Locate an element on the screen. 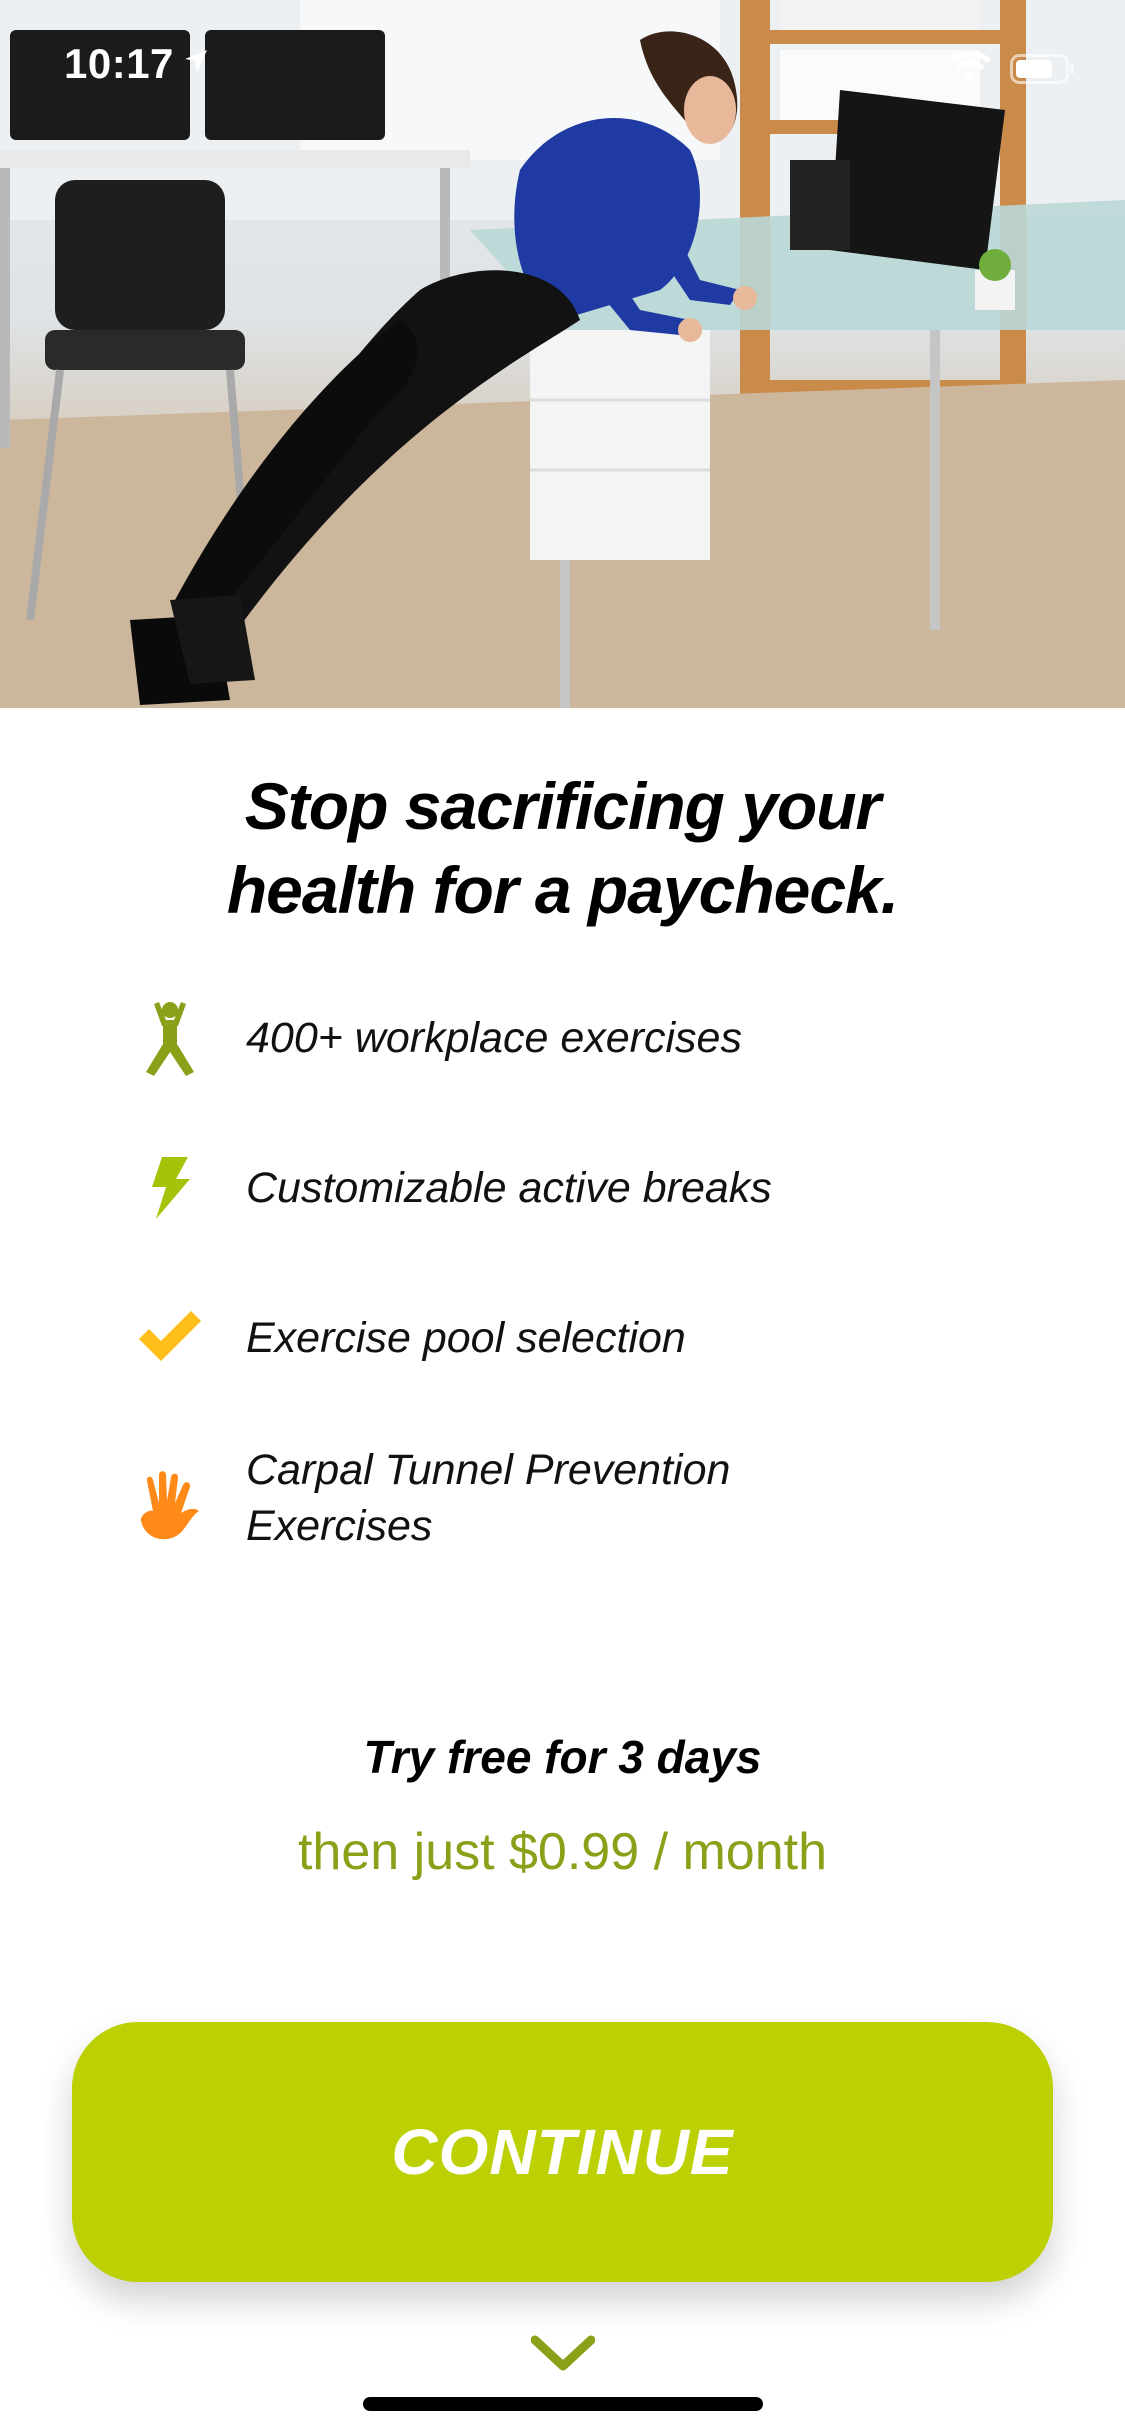 This screenshot has width=1125, height=2436. feature-label: 400+ workplace exercises is located at coordinates (494, 1038).